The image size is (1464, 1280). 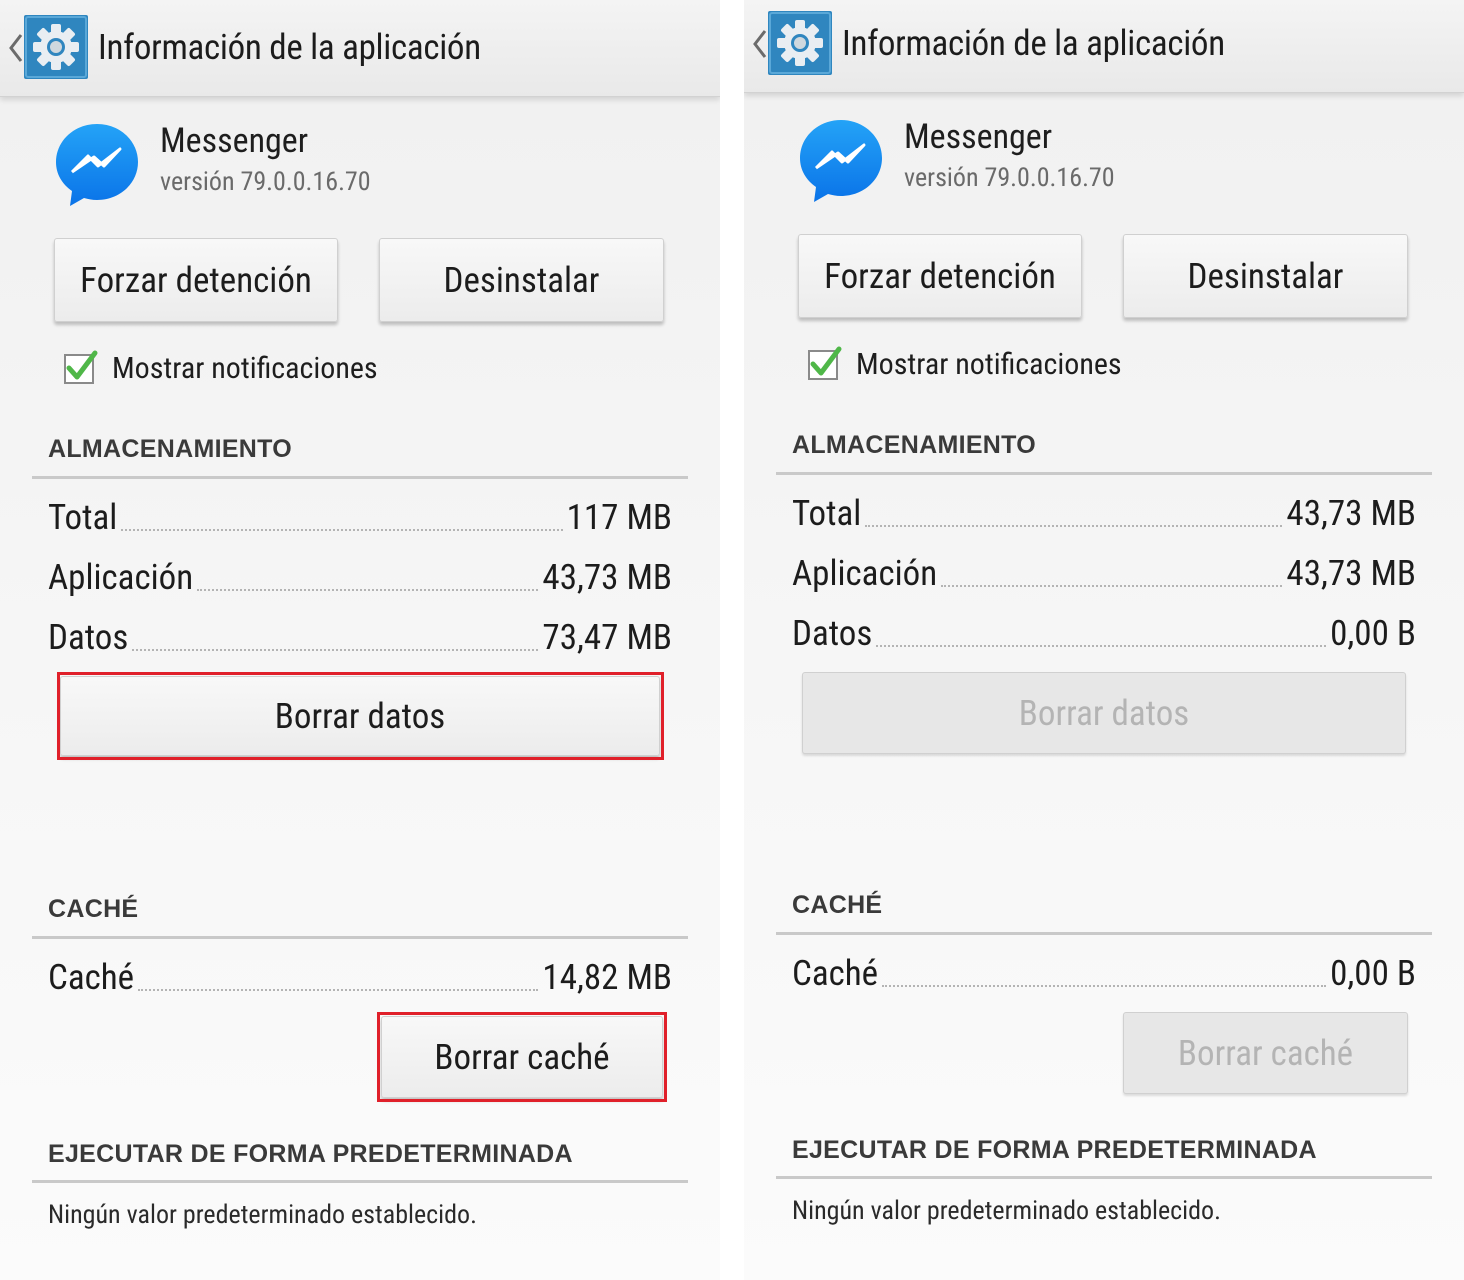 I want to click on clear-data-button: Borrar datos, so click(x=1104, y=713).